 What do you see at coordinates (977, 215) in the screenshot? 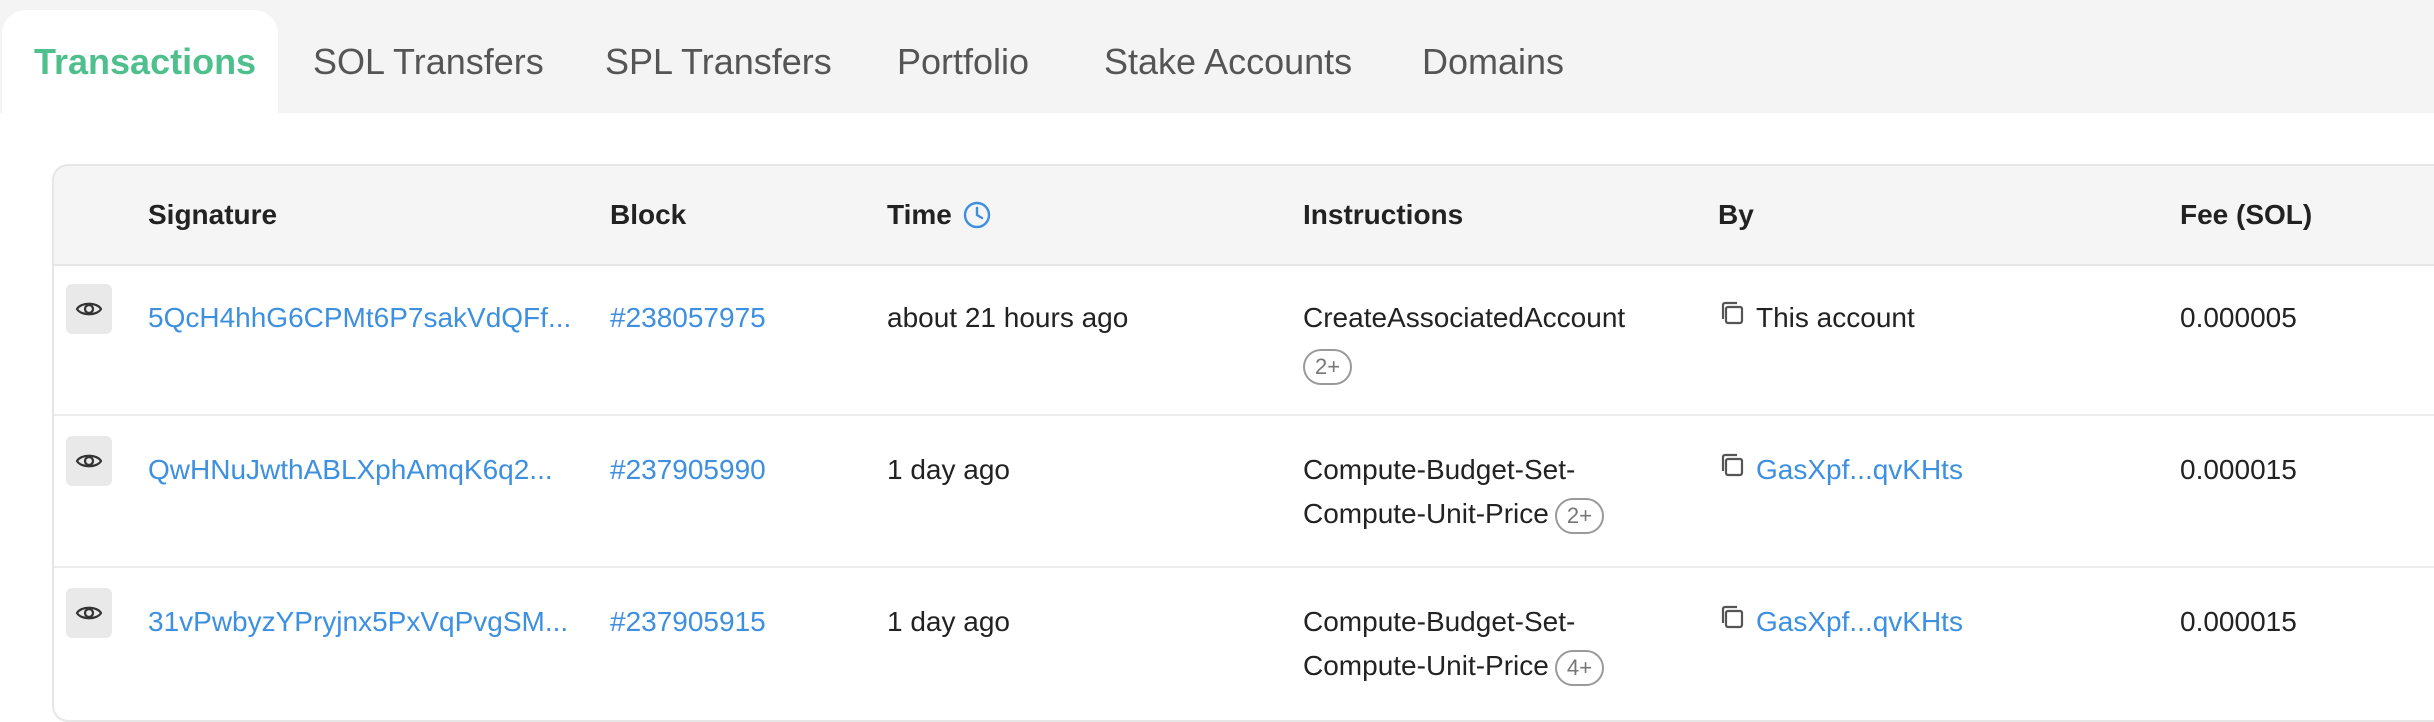
I see `clock-icon` at bounding box center [977, 215].